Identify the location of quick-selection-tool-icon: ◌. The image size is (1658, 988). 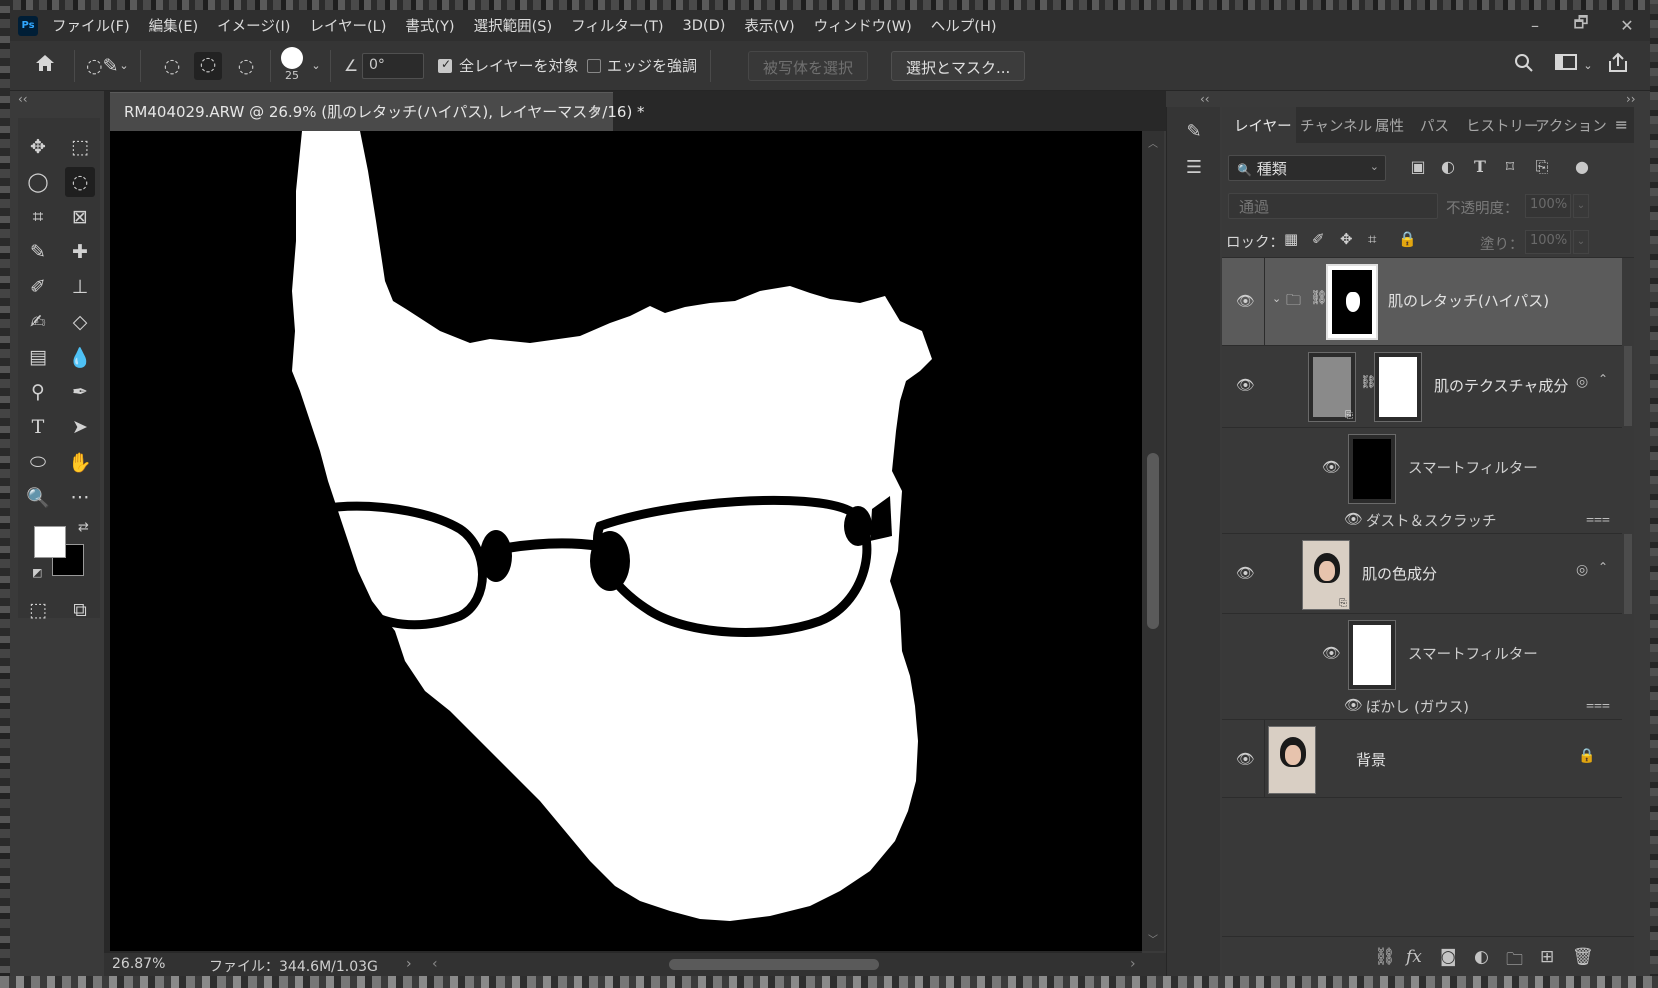
(80, 182).